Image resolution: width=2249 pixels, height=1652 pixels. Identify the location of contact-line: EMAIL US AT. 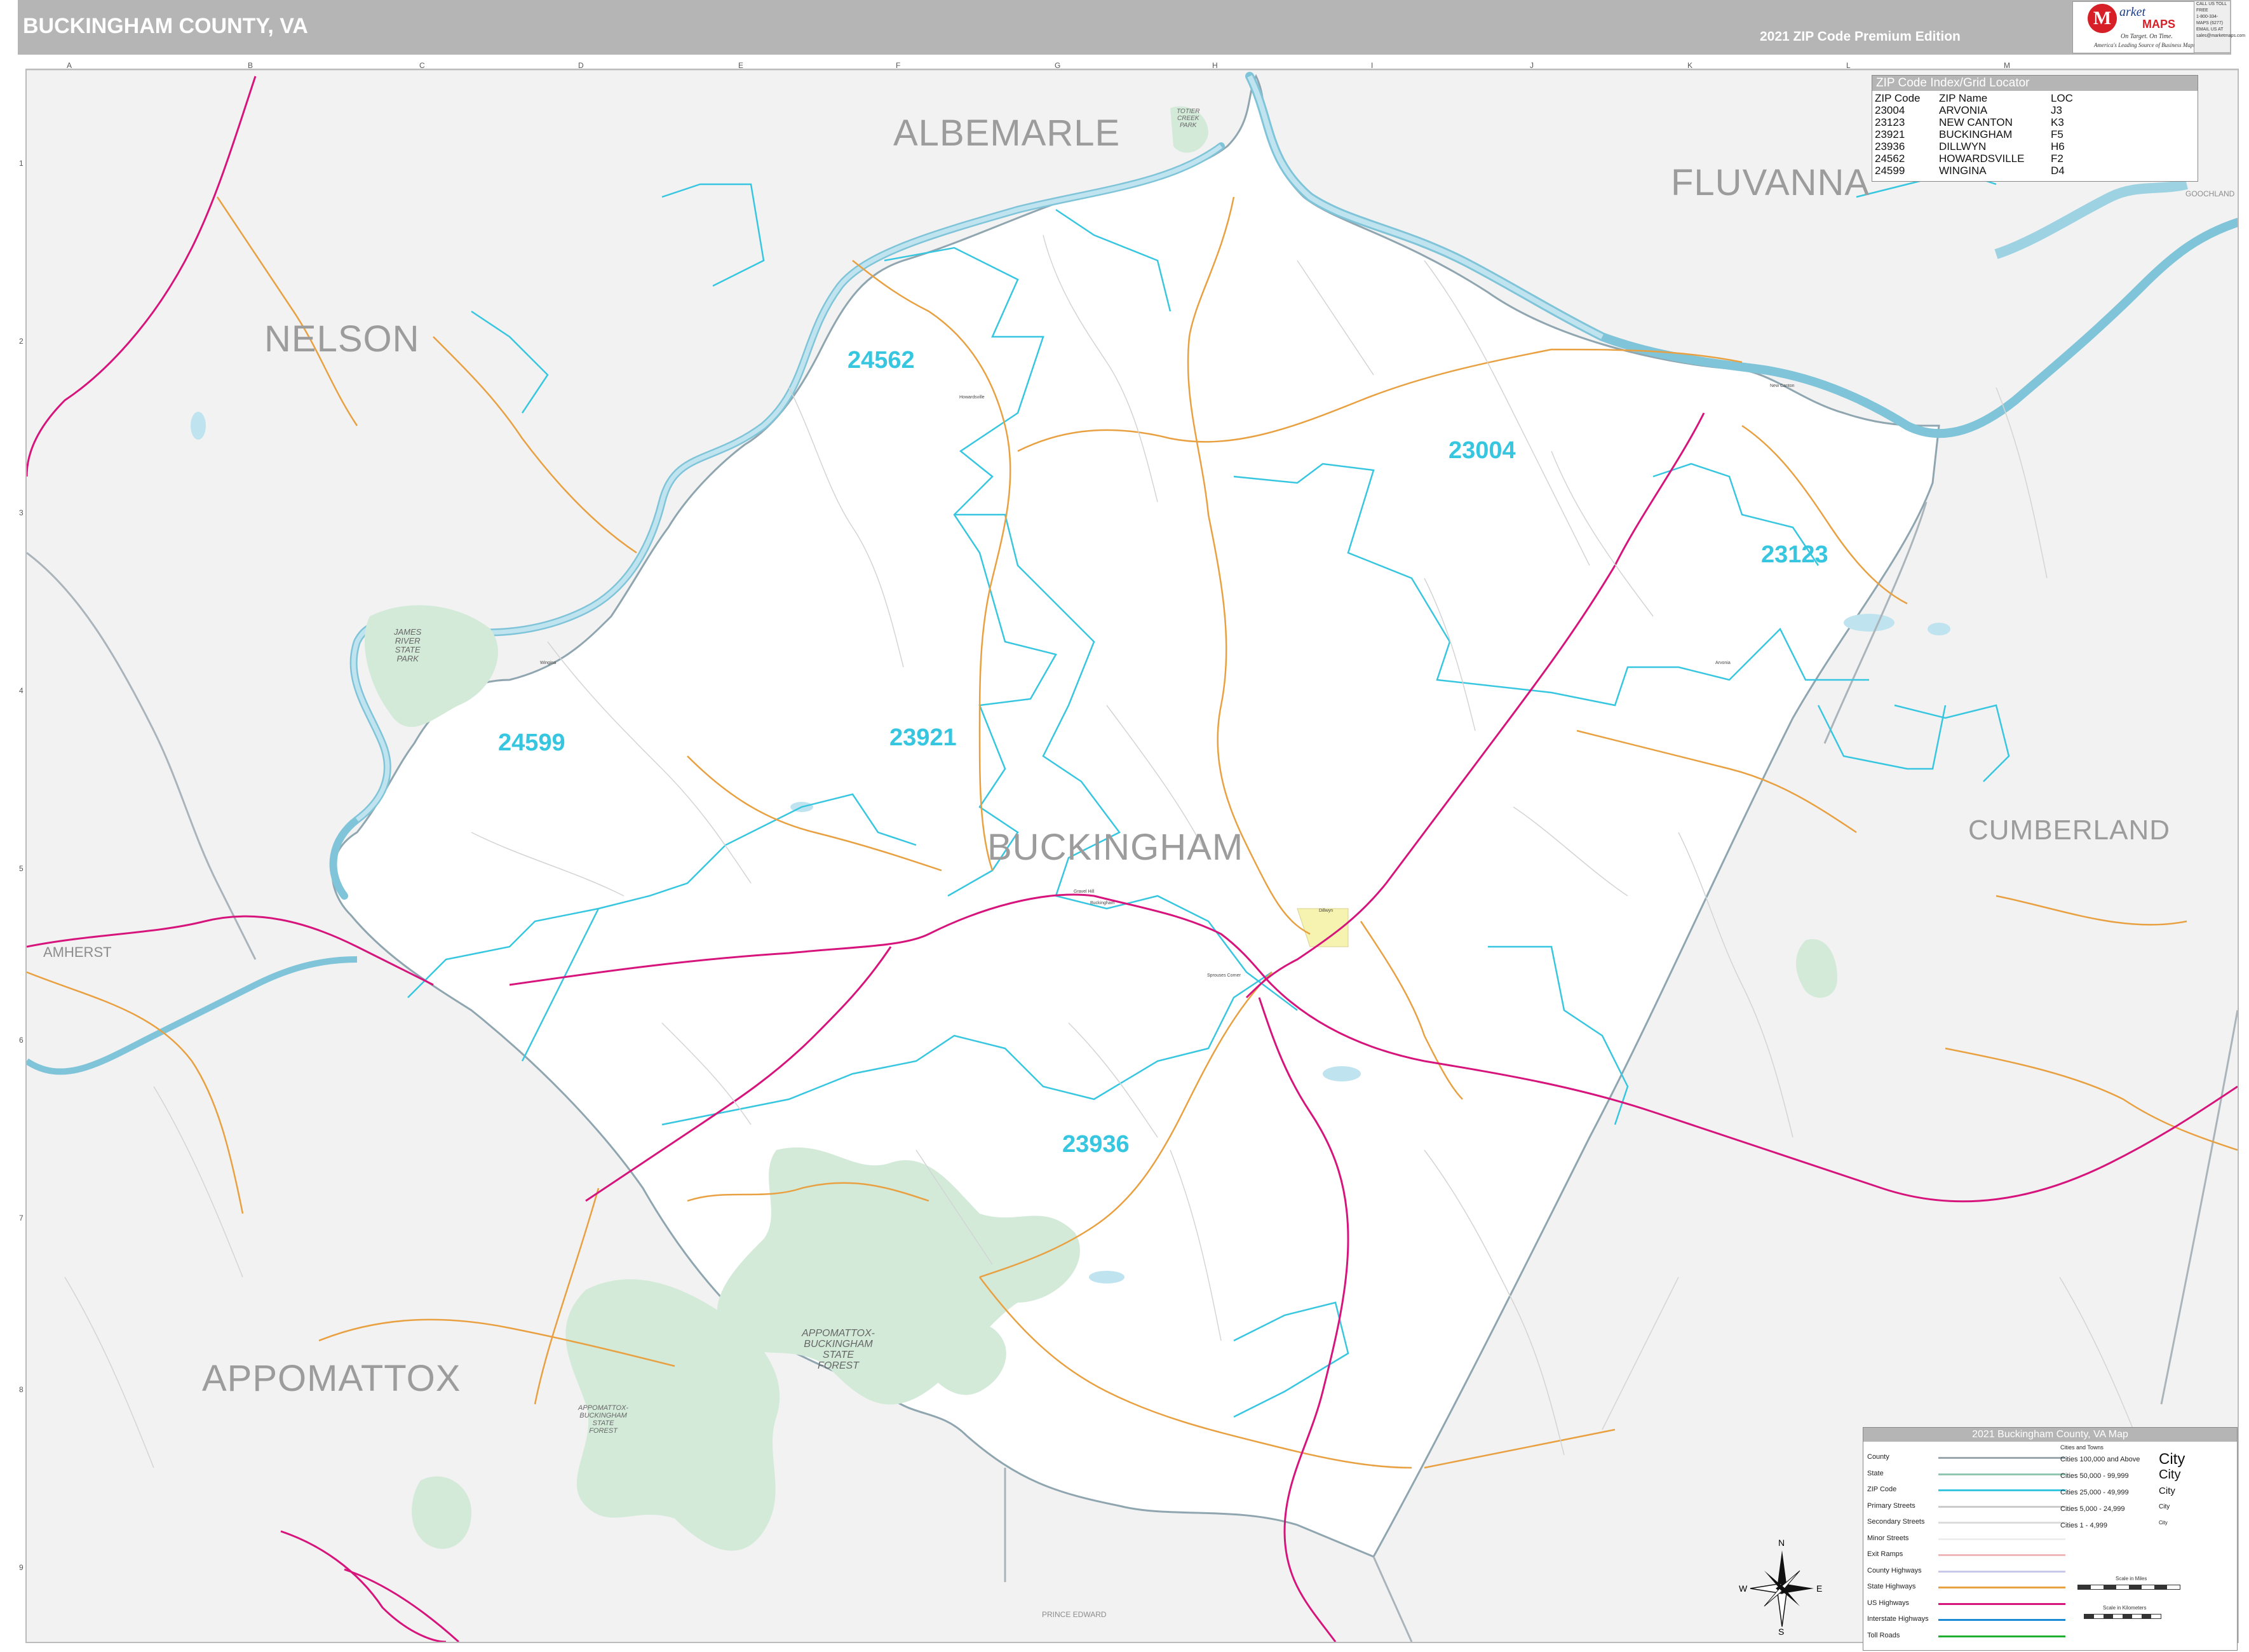
(2210, 30).